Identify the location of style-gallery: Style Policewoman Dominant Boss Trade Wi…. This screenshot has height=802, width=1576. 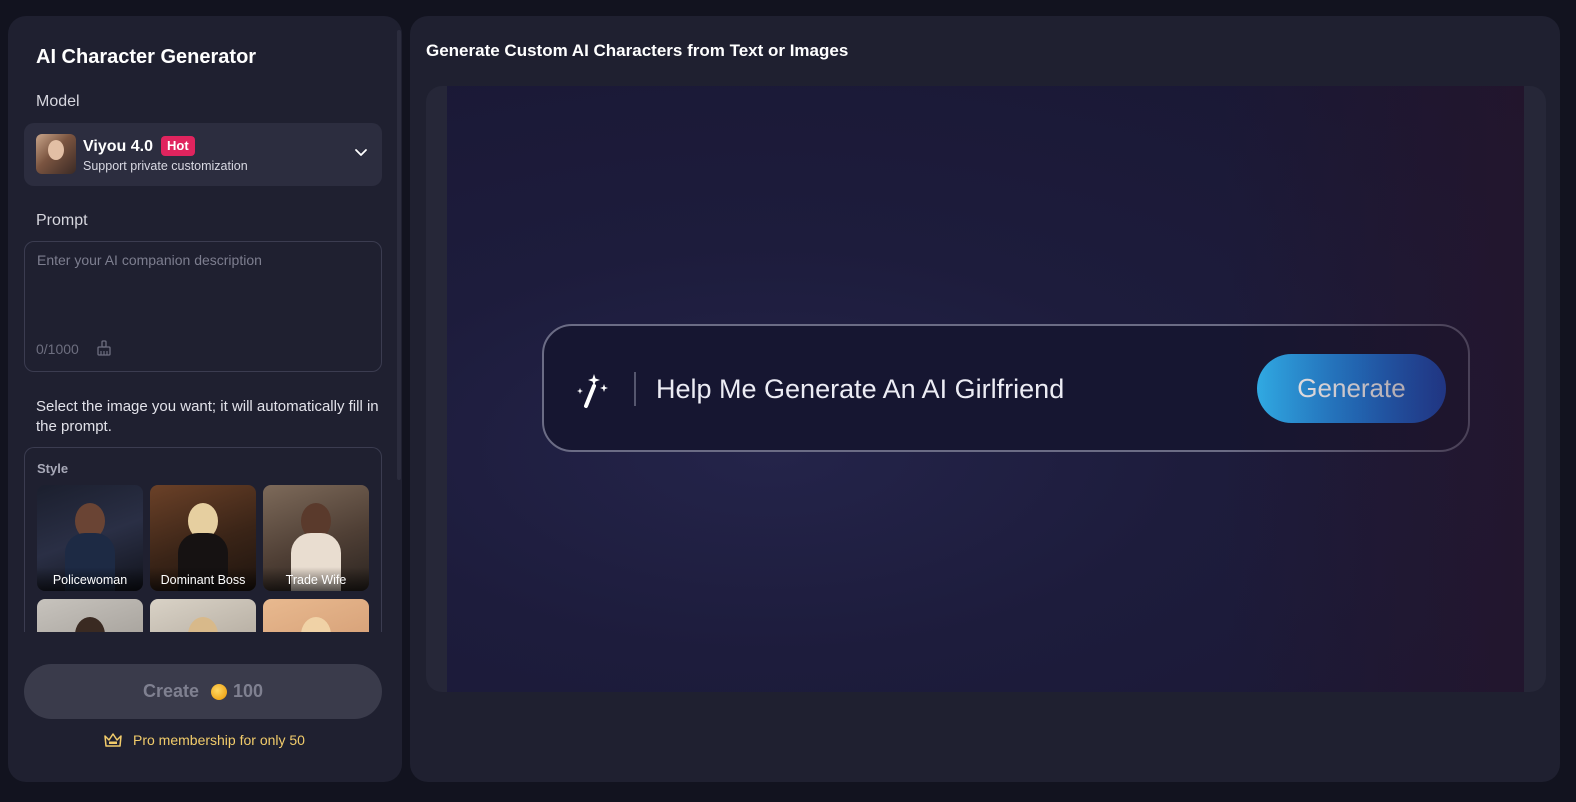
(203, 539).